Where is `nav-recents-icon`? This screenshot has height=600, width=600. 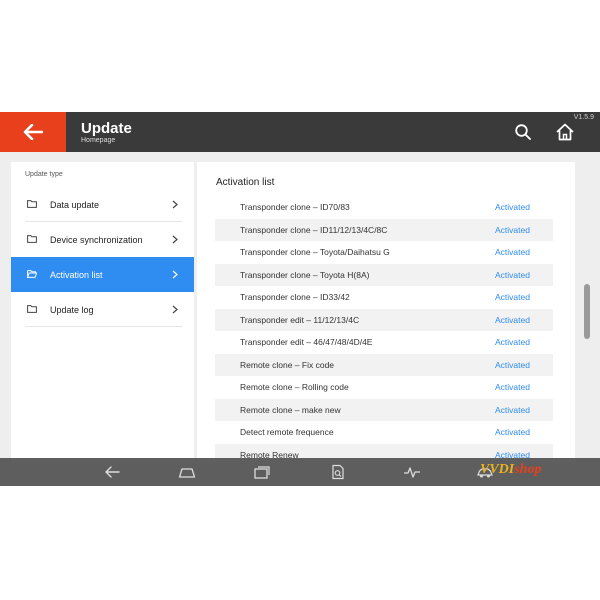
nav-recents-icon is located at coordinates (262, 472).